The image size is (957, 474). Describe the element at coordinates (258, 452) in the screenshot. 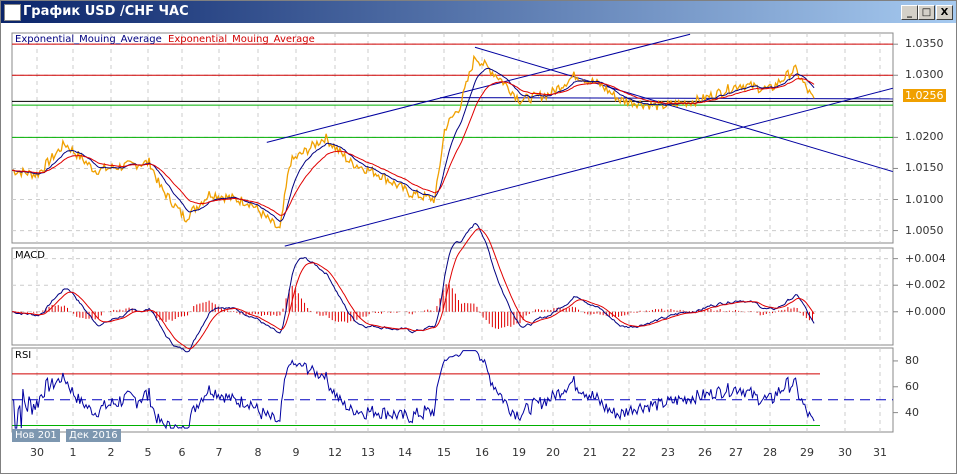

I see `day-tick-label: 8` at that location.